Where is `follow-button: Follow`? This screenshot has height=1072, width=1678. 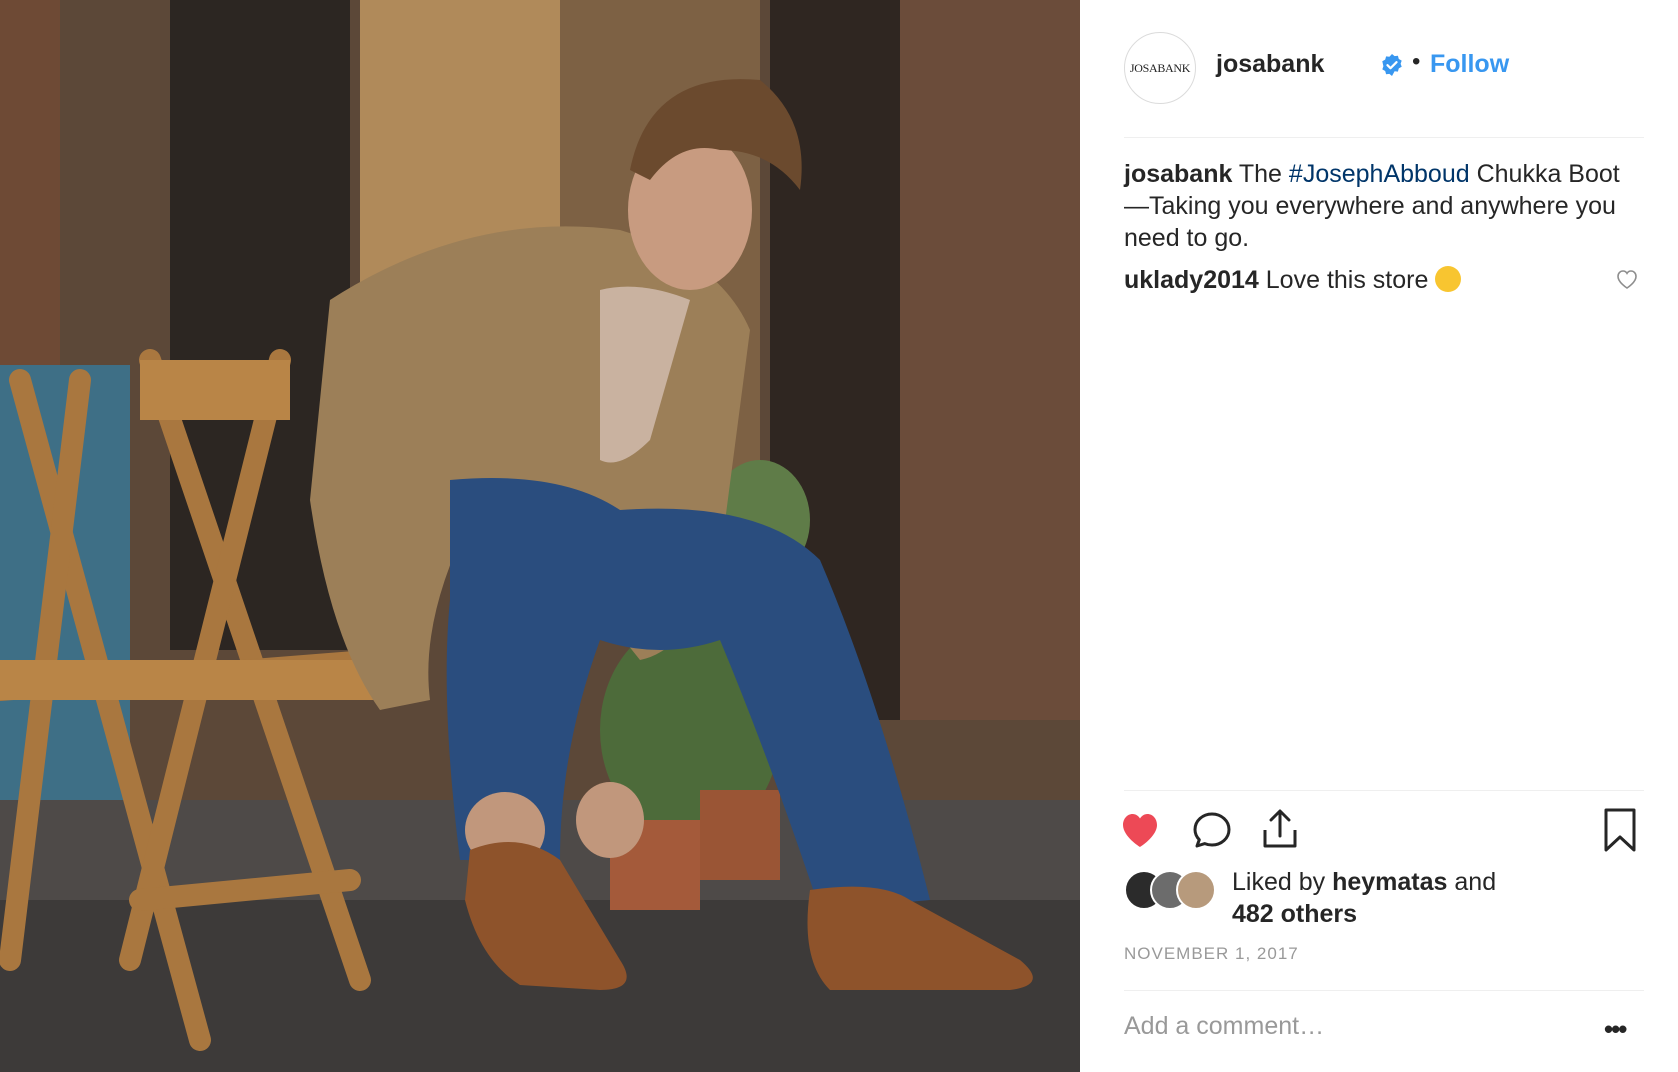
follow-button: Follow is located at coordinates (1469, 64).